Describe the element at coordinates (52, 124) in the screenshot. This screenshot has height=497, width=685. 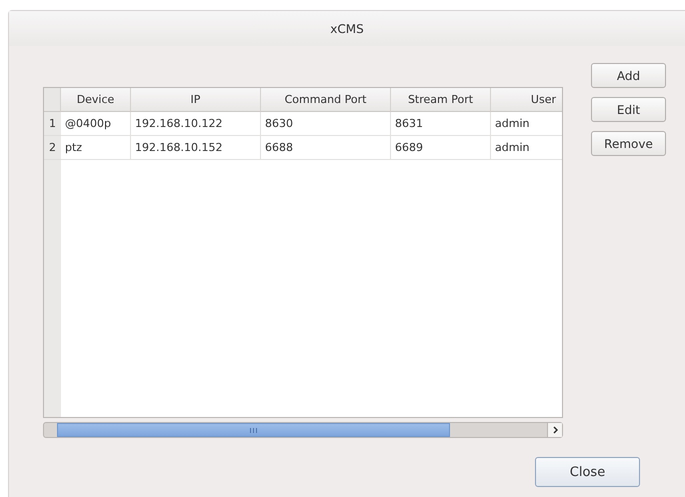
I see `row-number: 1` at that location.